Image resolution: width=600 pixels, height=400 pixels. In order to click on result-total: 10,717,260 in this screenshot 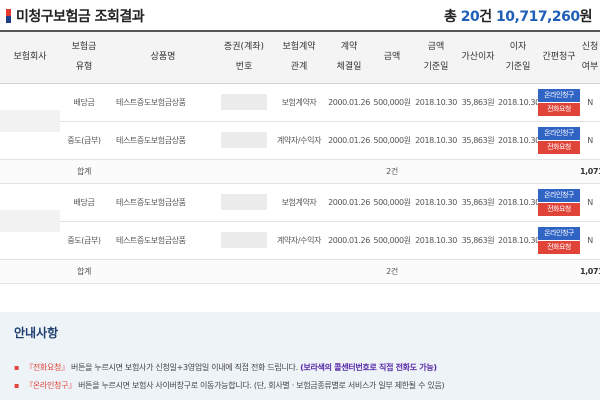, I will do `click(538, 17)`.